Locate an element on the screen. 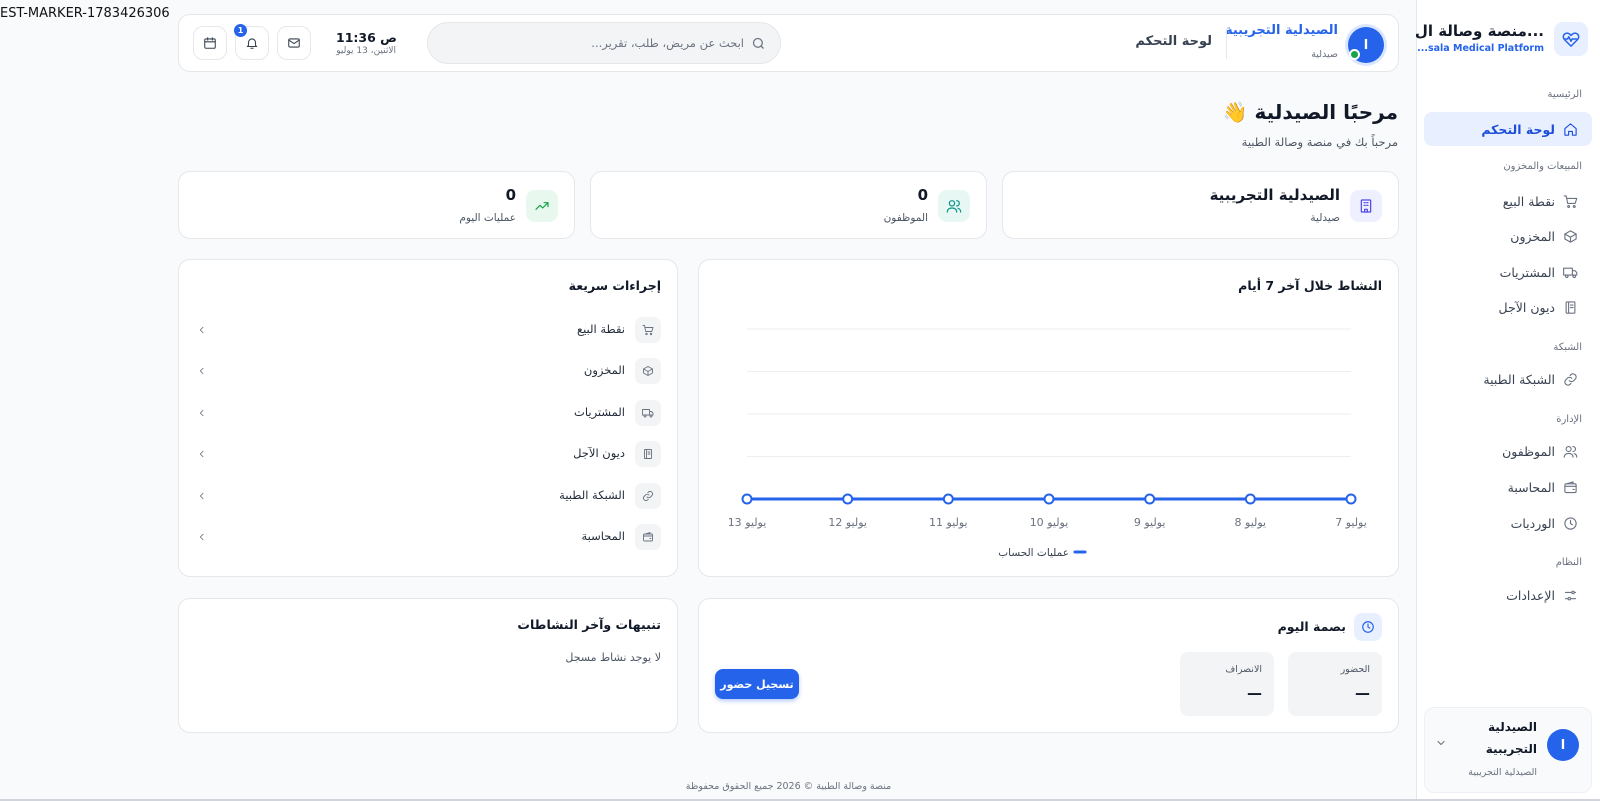 Image resolution: width=1600 pixels, height=801 pixels. checkin-box: الحضور — is located at coordinates (1335, 684).